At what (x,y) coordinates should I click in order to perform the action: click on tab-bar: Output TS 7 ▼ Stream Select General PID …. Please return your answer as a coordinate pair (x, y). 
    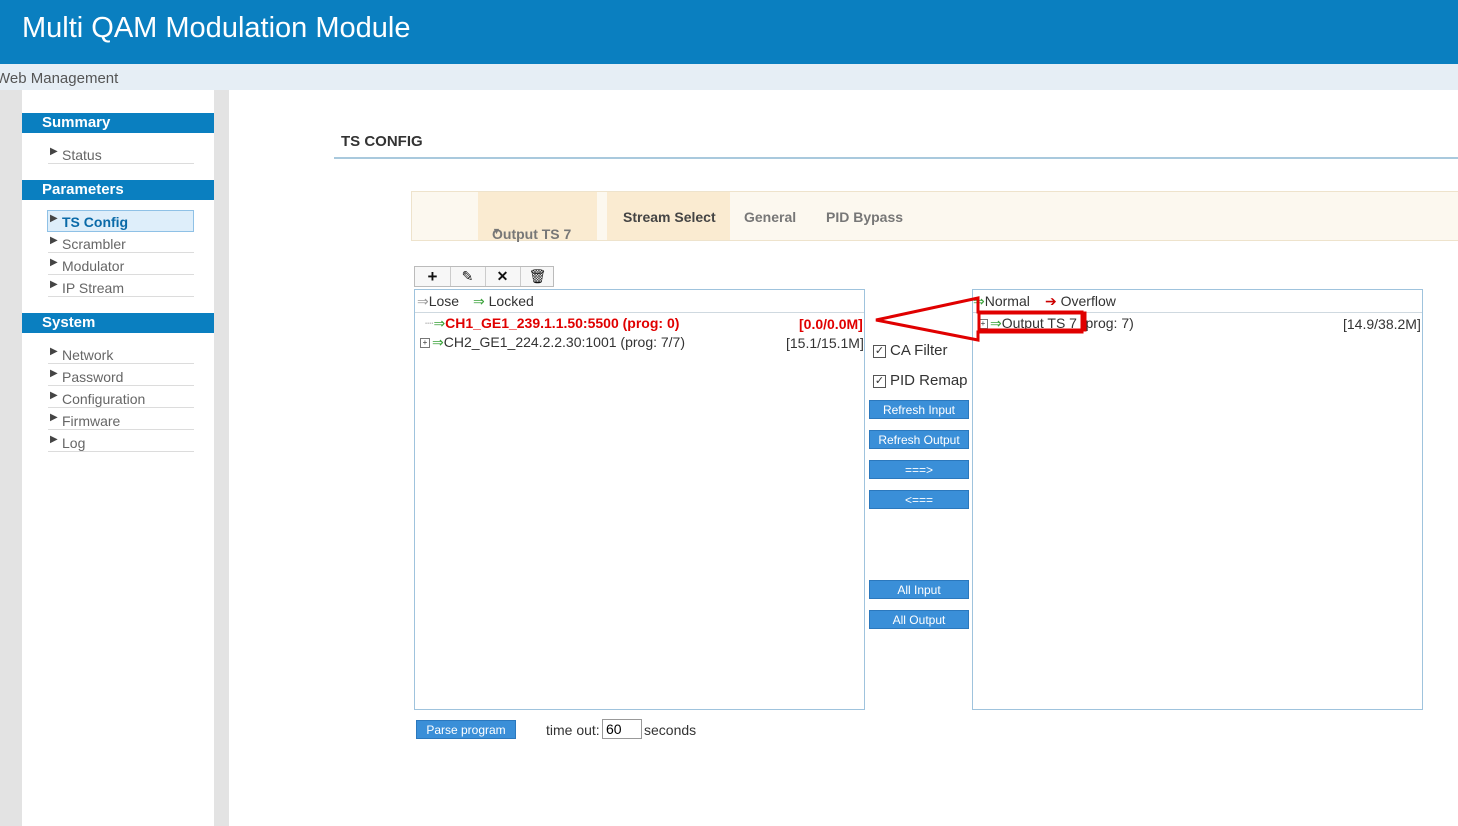
    Looking at the image, I should click on (934, 216).